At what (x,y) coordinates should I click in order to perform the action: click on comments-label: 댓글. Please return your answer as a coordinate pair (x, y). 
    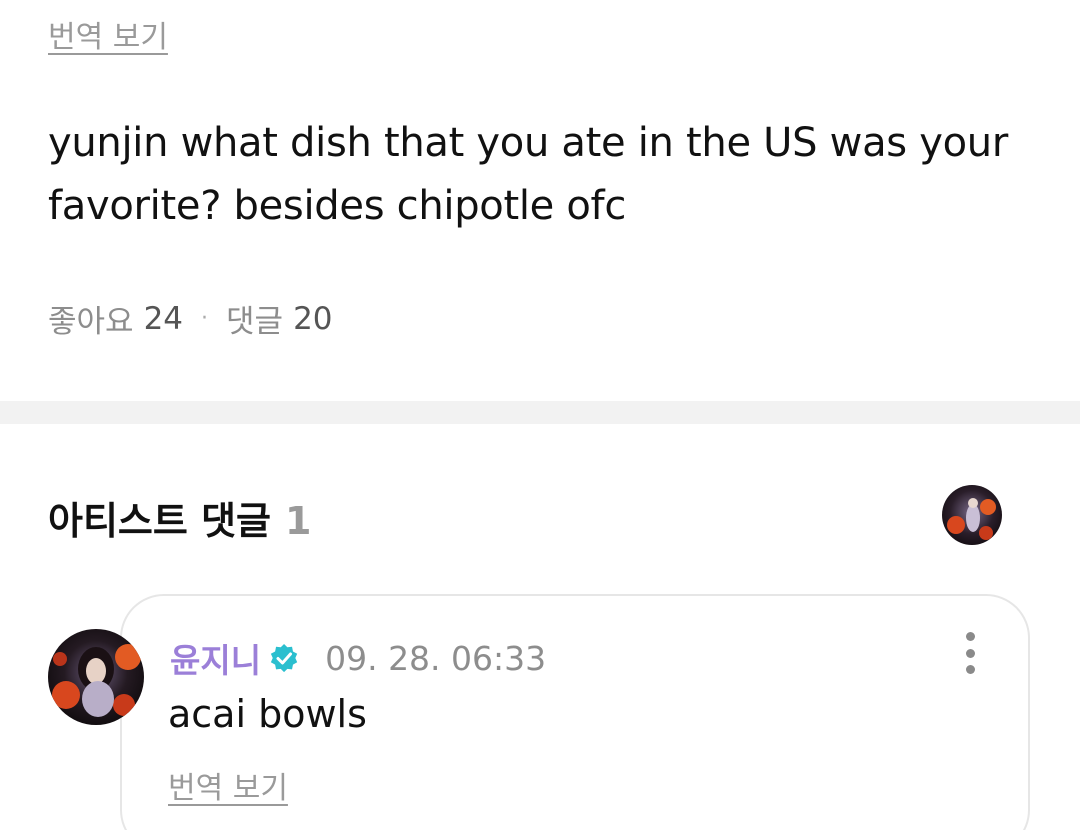
    Looking at the image, I should click on (254, 318).